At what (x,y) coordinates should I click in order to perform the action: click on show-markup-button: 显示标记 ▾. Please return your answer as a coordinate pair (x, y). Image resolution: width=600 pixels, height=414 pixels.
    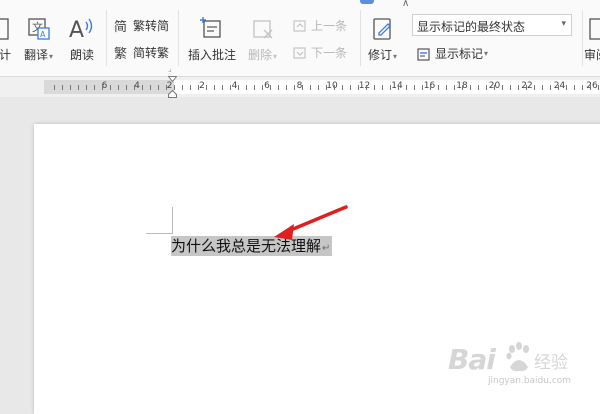
    Looking at the image, I should click on (452, 53).